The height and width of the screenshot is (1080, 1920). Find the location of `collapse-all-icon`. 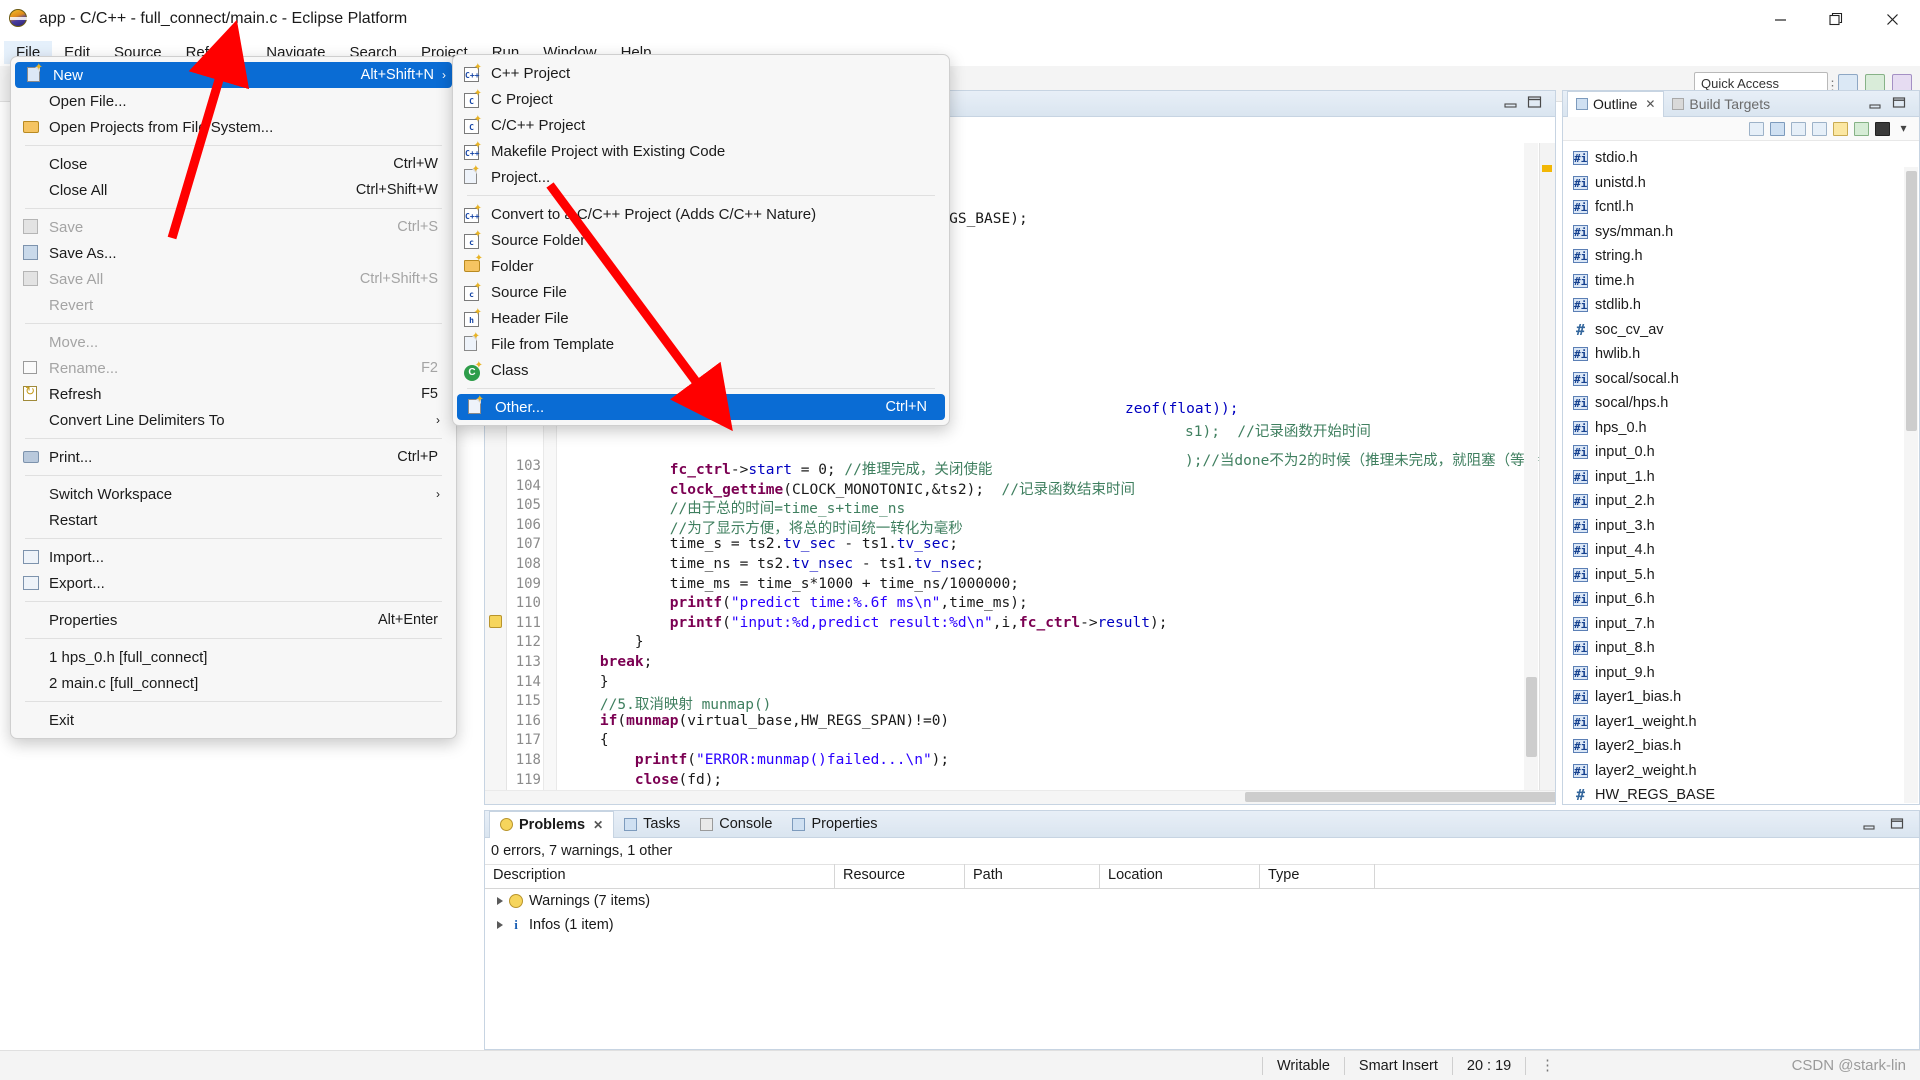

collapse-all-icon is located at coordinates (1756, 128).